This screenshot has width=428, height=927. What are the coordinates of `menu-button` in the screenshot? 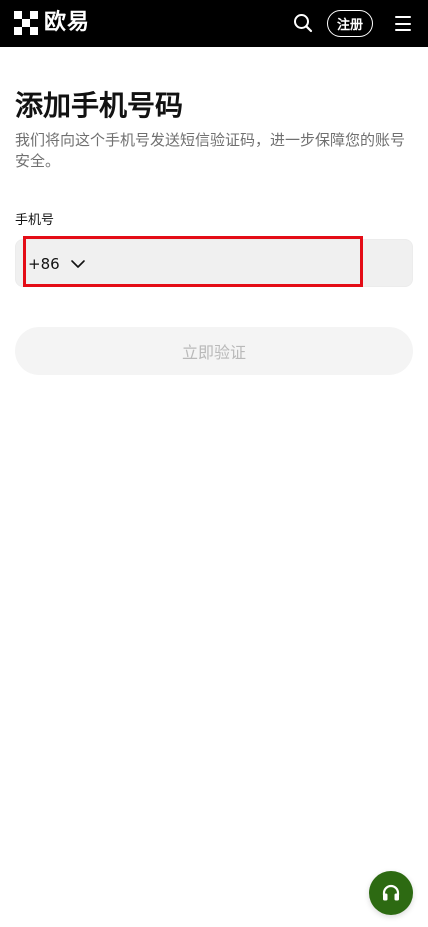 It's located at (403, 24).